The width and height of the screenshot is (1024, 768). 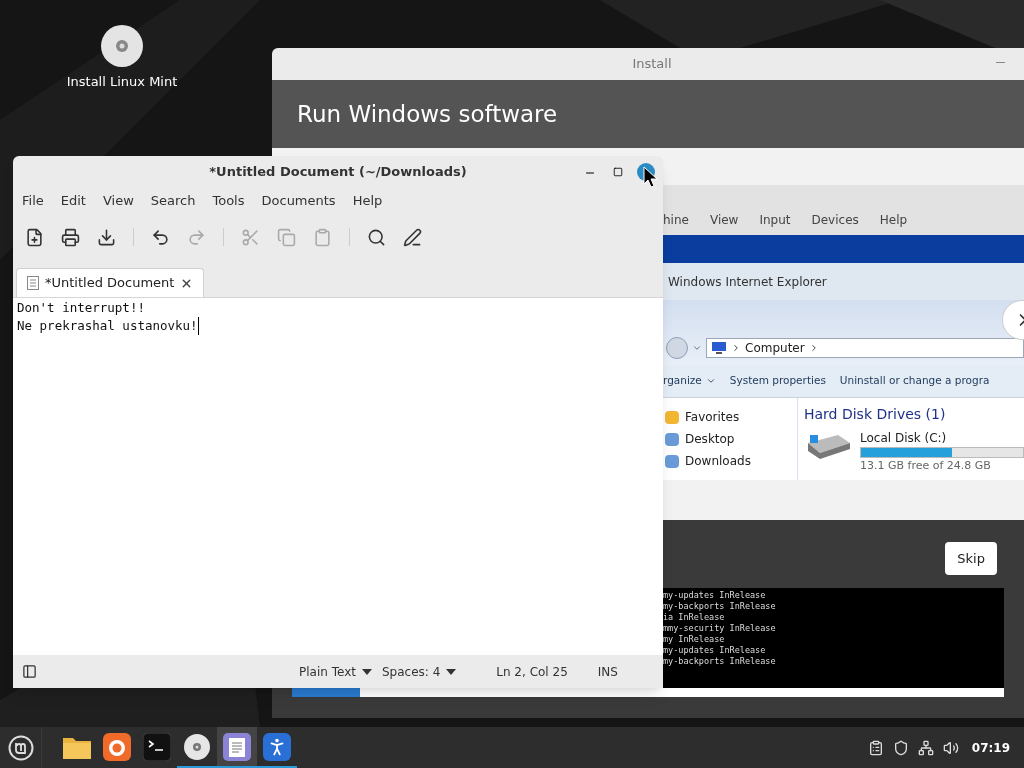 What do you see at coordinates (651, 177) in the screenshot?
I see `mouse-cursor-icon` at bounding box center [651, 177].